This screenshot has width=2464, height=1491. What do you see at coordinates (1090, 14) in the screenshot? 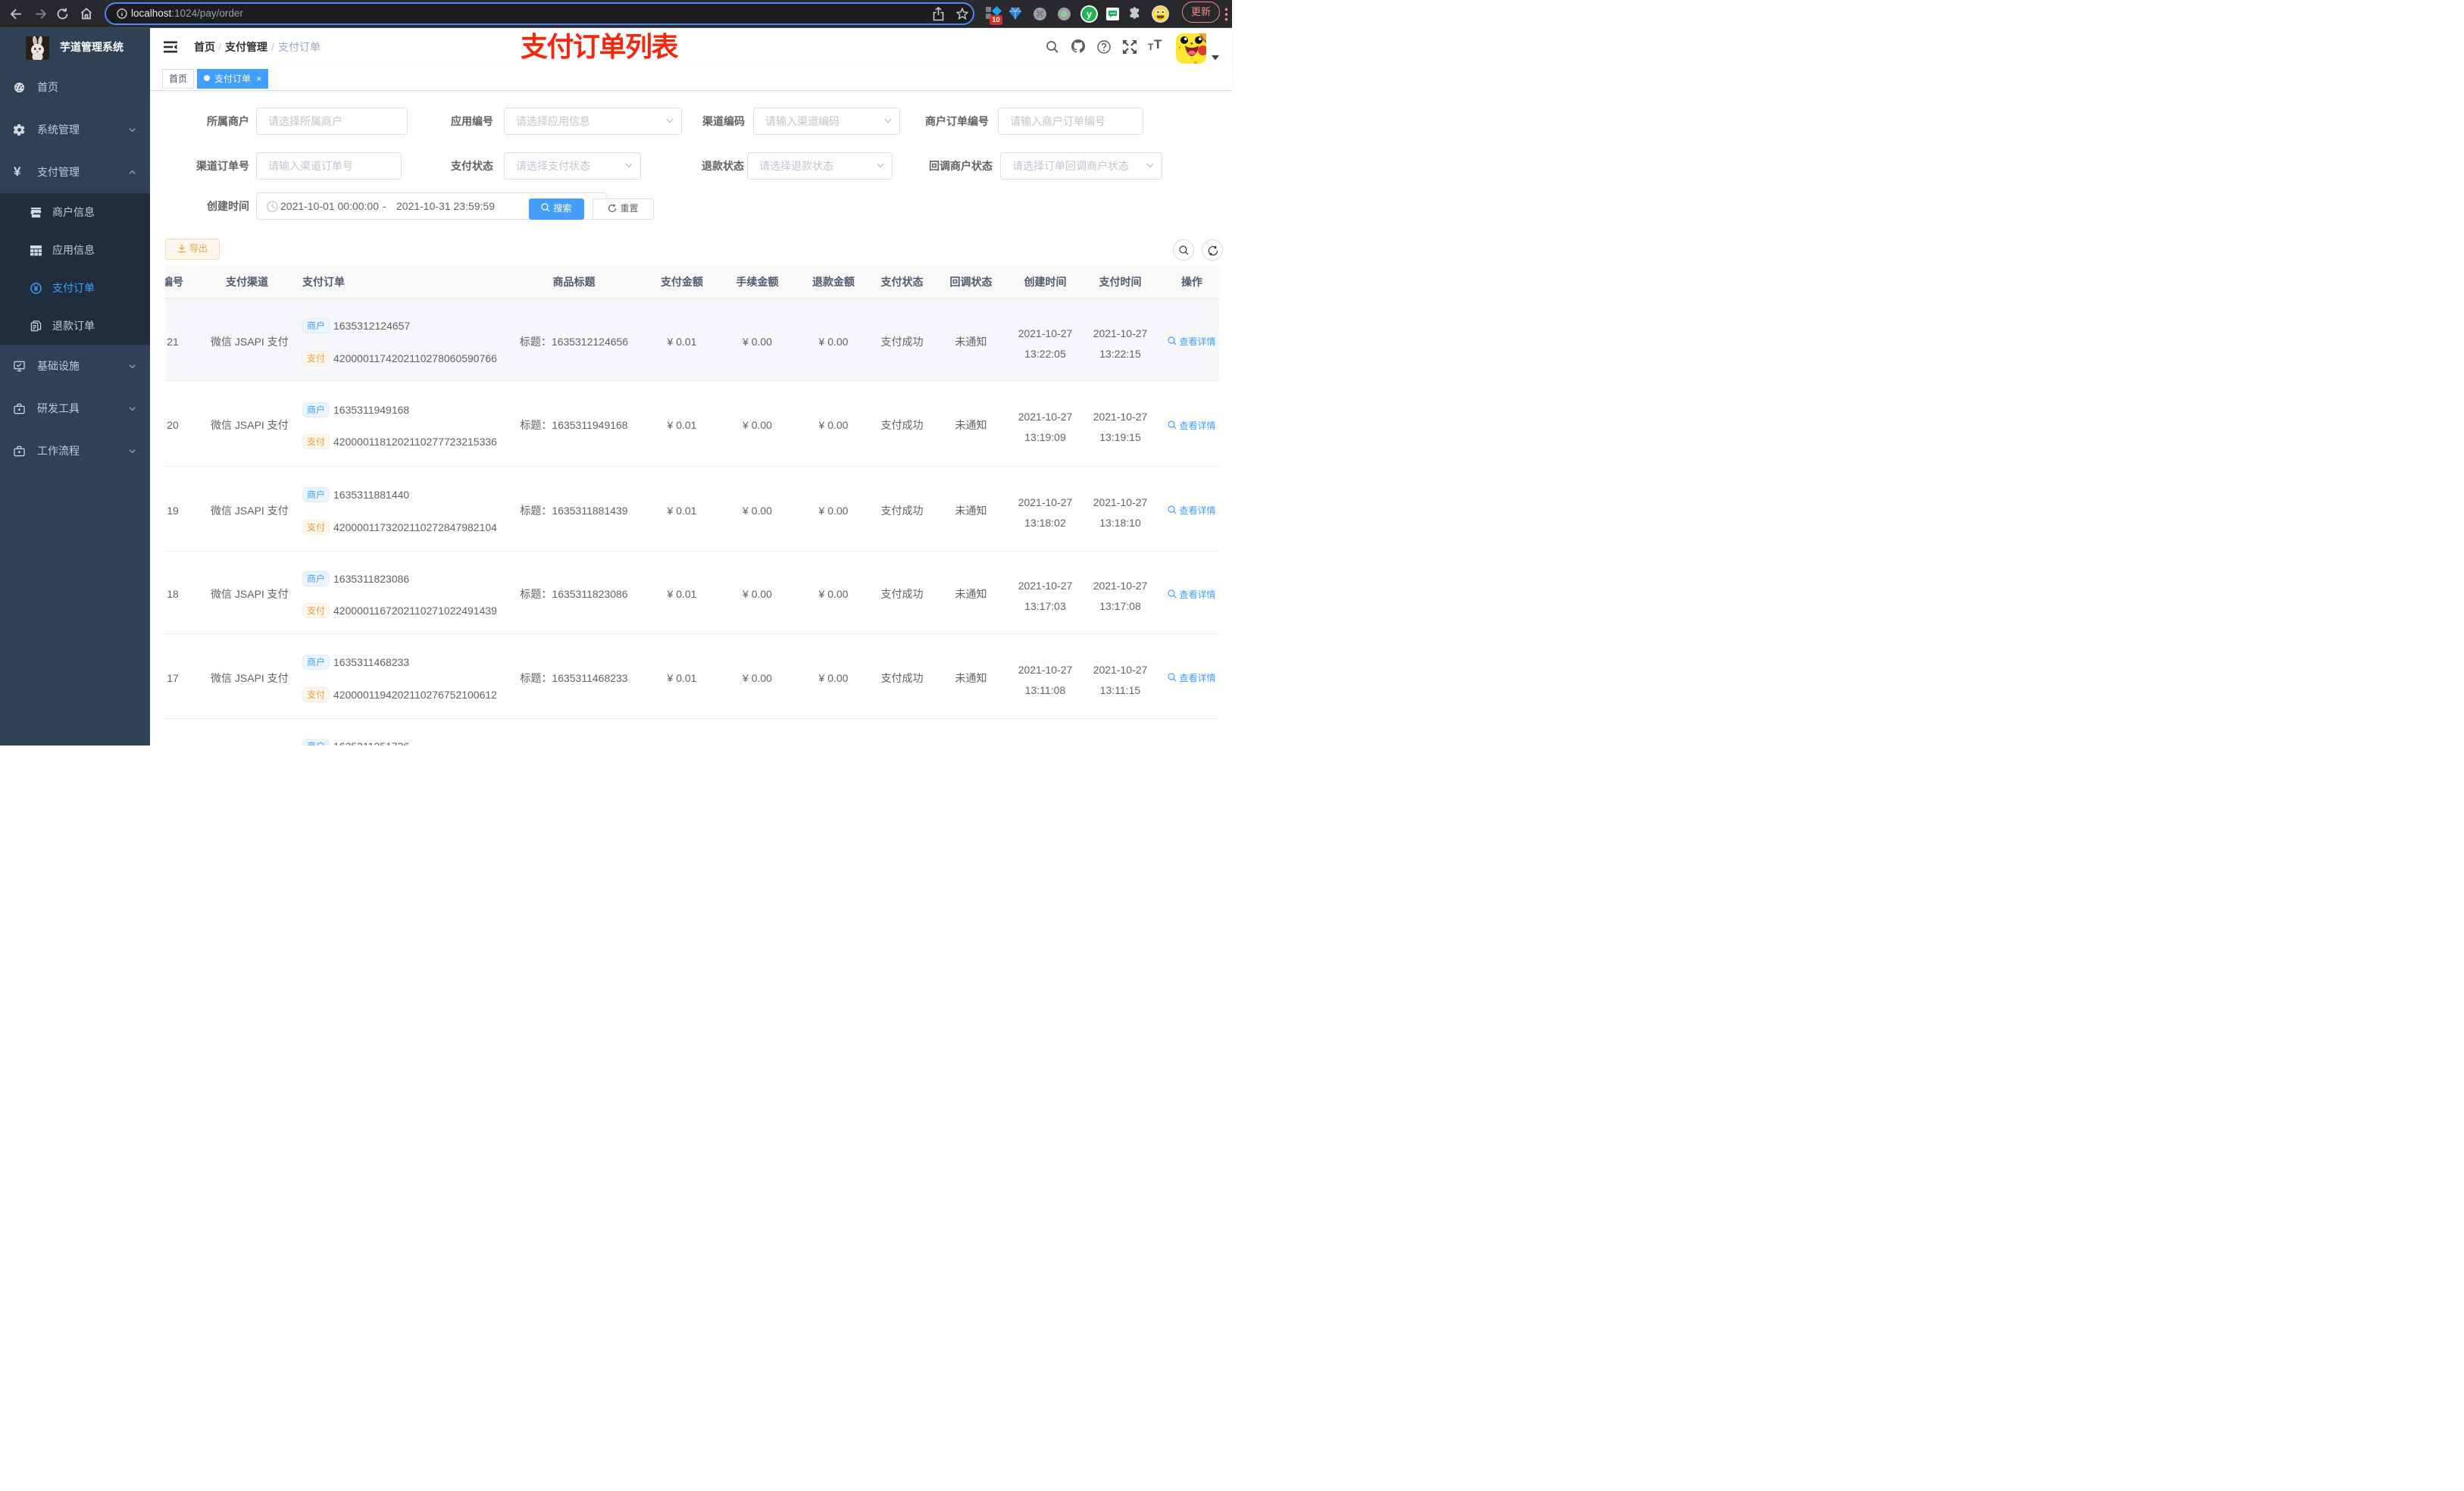
I see `svg-text: y` at bounding box center [1090, 14].